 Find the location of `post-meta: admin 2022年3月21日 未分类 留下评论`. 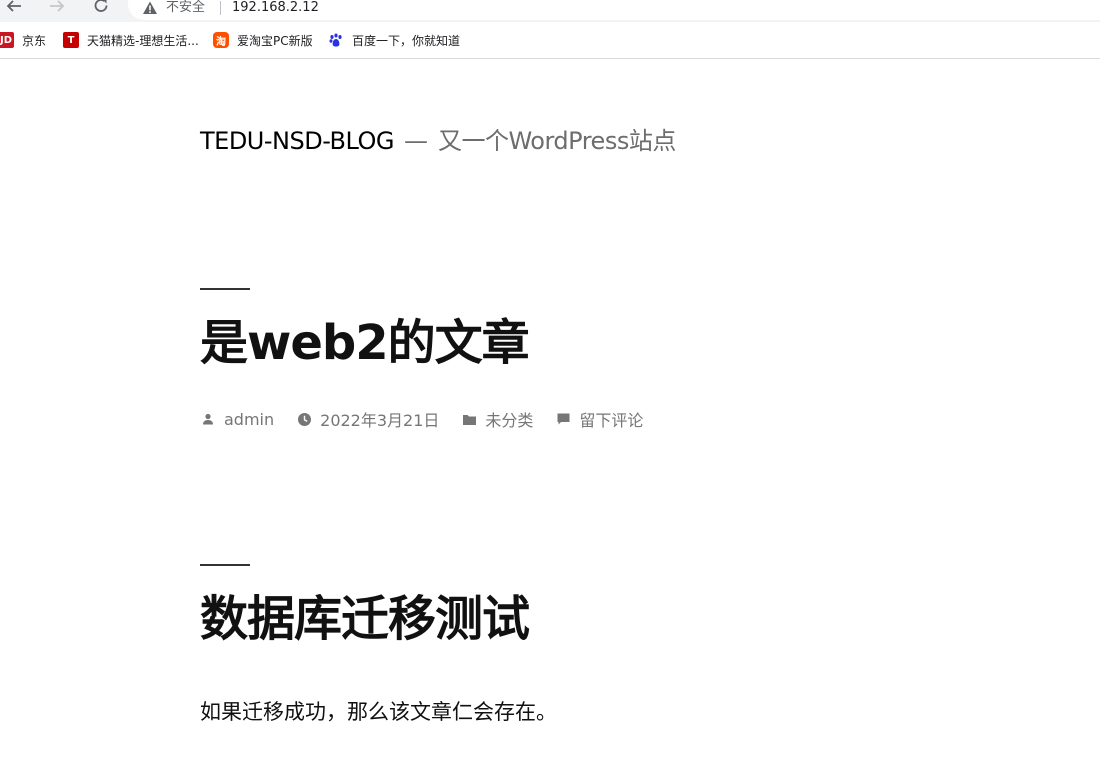

post-meta: admin 2022年3月21日 未分类 留下评论 is located at coordinates (432, 419).